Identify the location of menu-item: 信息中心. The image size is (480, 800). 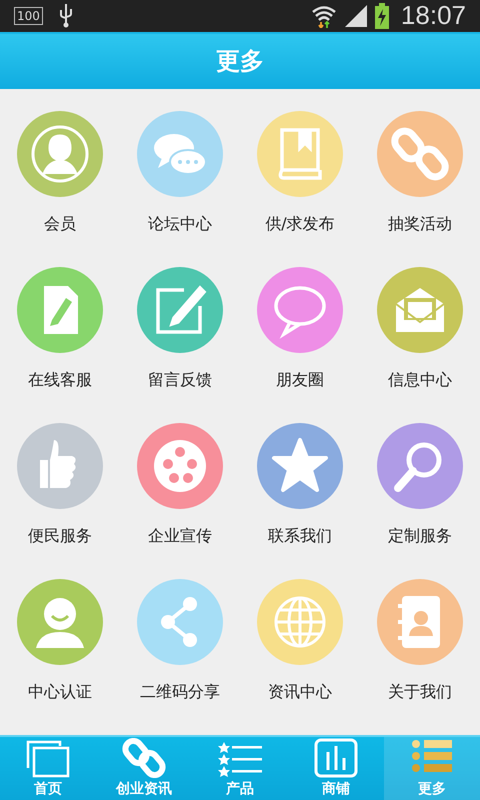
(420, 344).